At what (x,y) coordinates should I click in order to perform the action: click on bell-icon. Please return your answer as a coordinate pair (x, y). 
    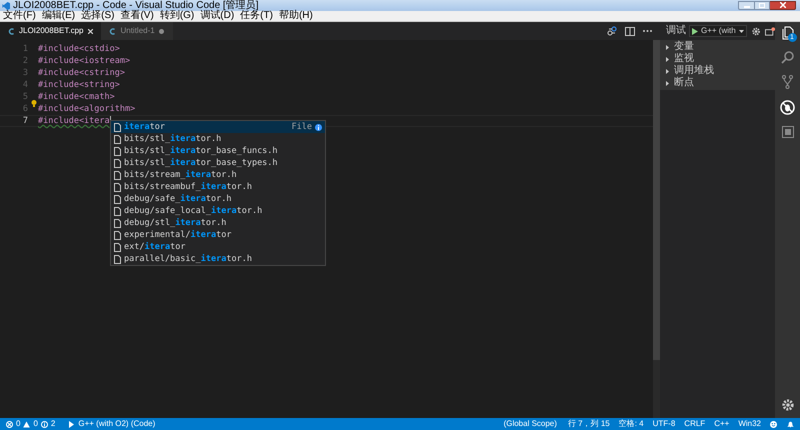
    Looking at the image, I should click on (790, 424).